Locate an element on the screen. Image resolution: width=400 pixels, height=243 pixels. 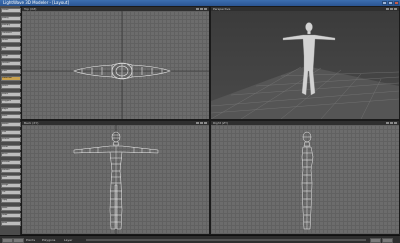
sidebar-item-select: Select is located at coordinates (11, 86).